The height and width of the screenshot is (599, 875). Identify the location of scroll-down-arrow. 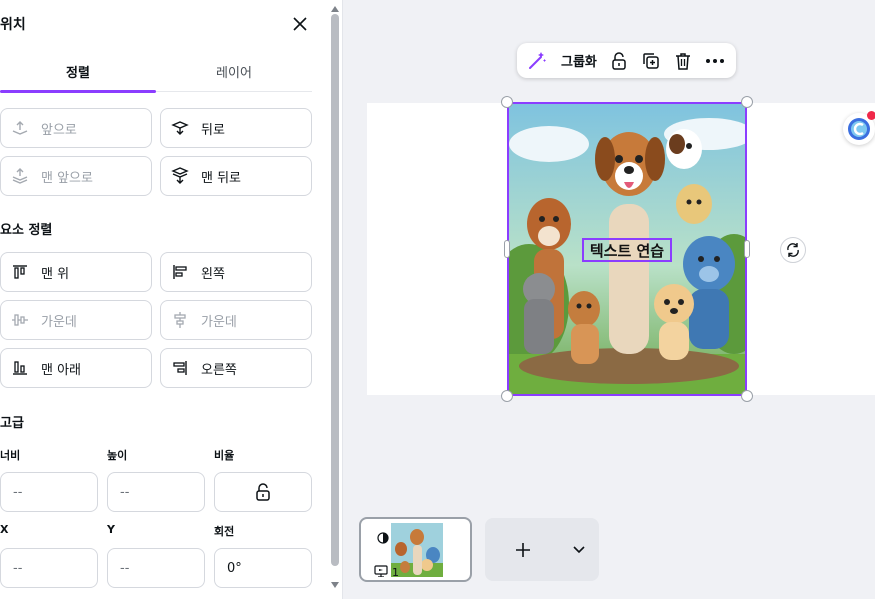
(335, 585).